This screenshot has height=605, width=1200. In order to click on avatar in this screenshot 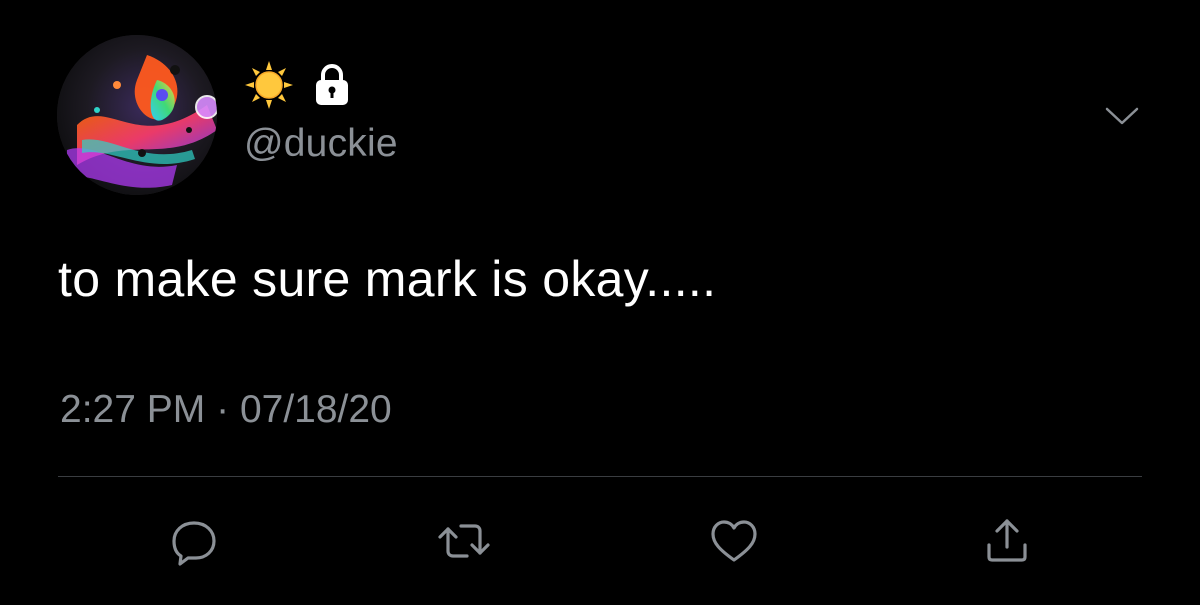, I will do `click(137, 115)`.